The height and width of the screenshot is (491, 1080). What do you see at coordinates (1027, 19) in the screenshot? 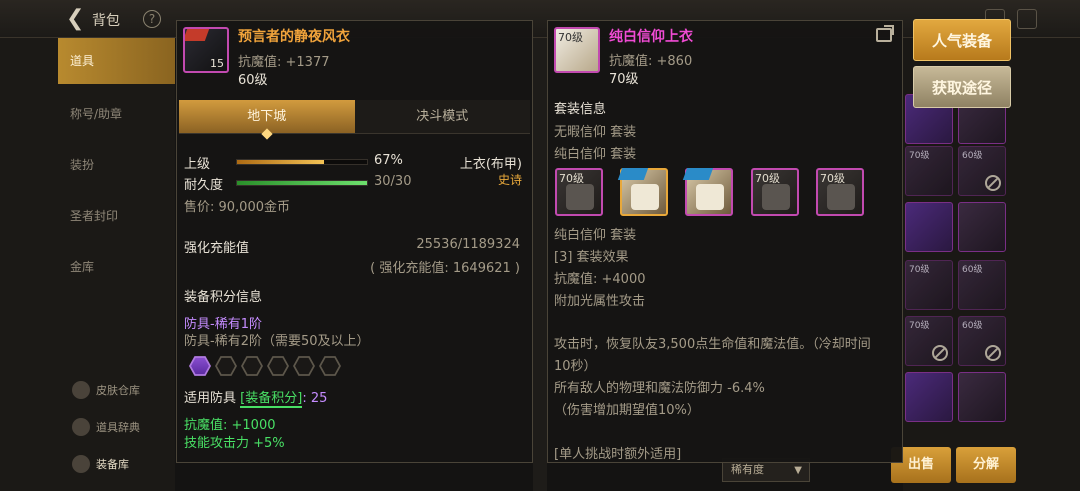
I see `menu-icon` at bounding box center [1027, 19].